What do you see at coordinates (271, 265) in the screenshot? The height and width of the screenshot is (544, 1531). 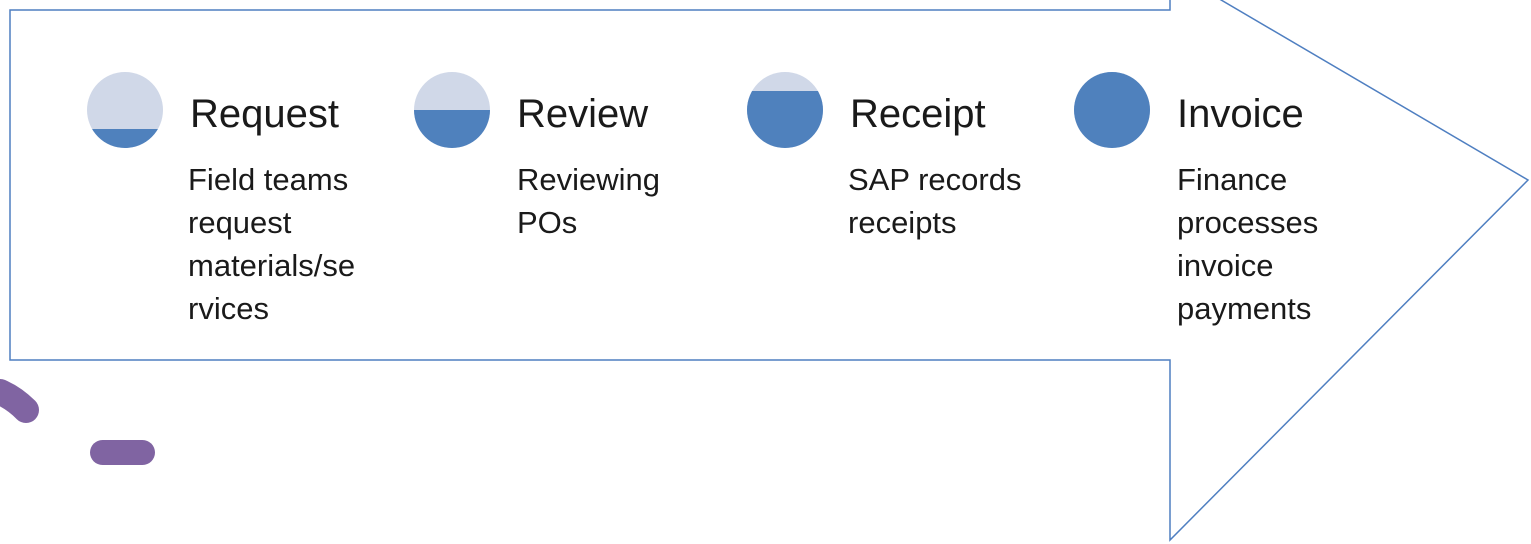 I see `step-description-line: materials/se` at bounding box center [271, 265].